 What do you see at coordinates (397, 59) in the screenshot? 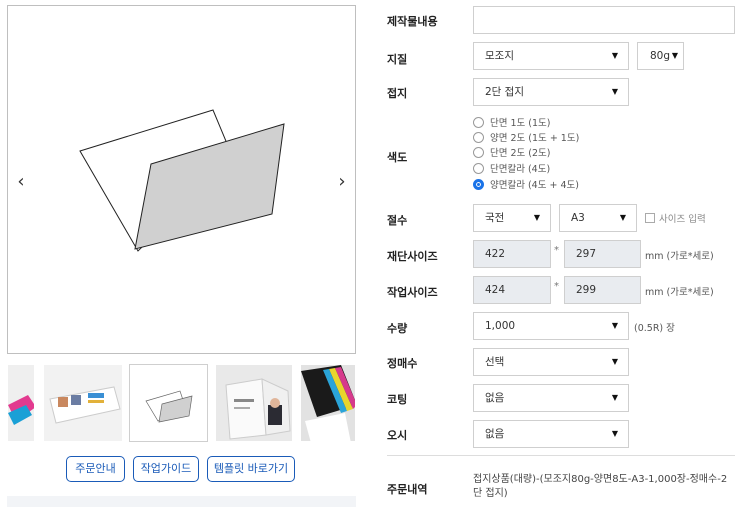
I see `paper-label: 지질` at bounding box center [397, 59].